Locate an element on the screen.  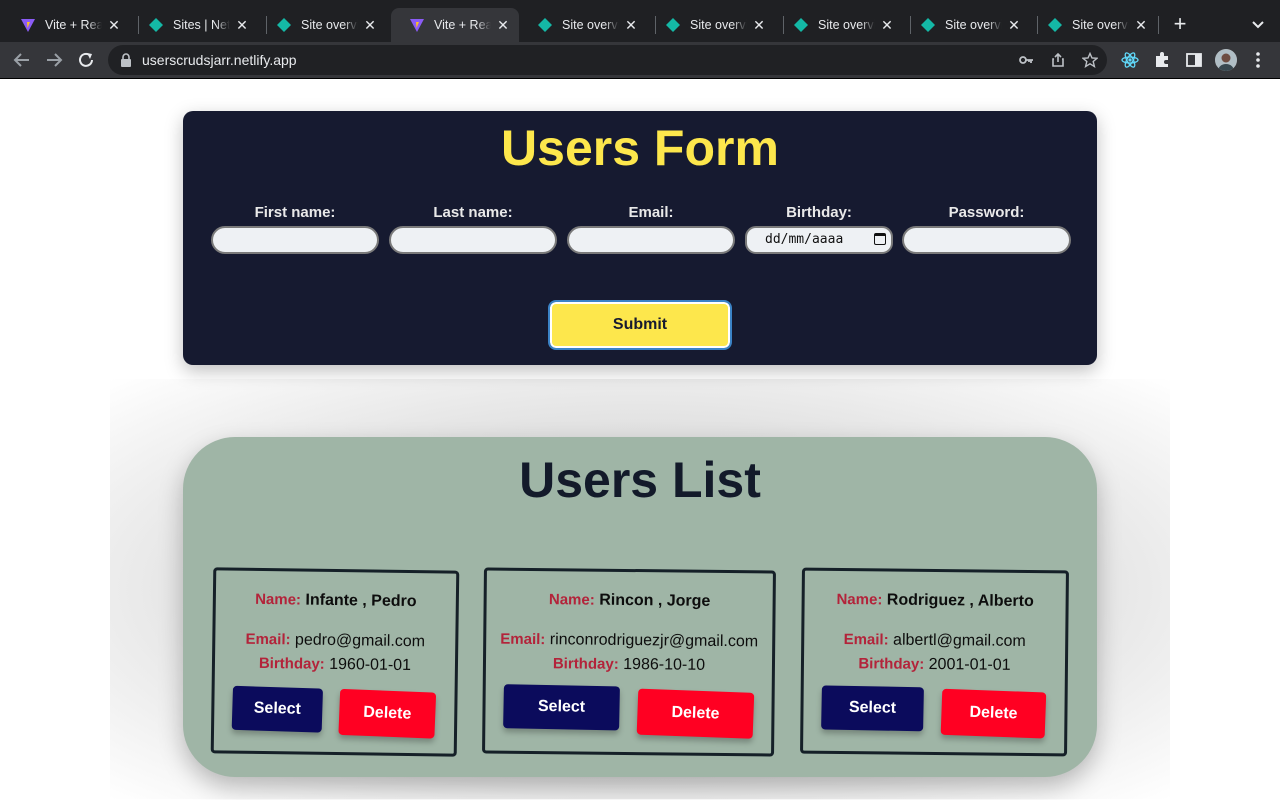
profile-avatar is located at coordinates (1226, 60).